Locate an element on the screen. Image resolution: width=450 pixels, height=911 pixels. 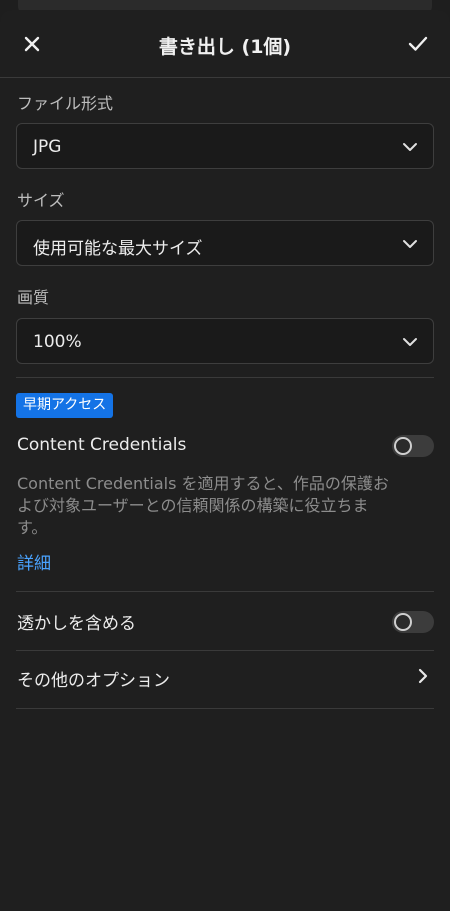
file-format-select: JPG is located at coordinates (225, 146).